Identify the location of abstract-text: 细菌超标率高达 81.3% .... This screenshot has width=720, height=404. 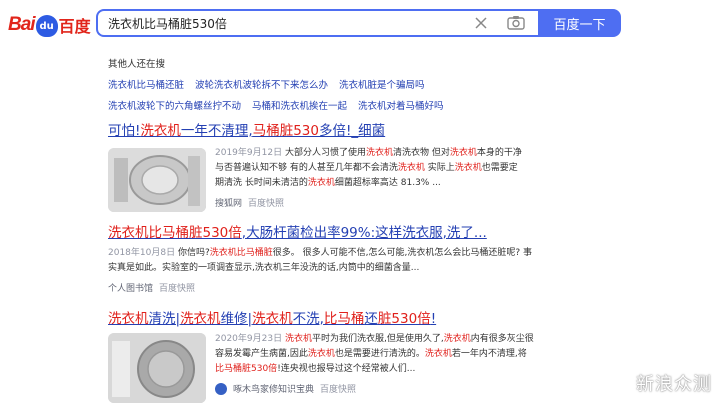
(387, 183).